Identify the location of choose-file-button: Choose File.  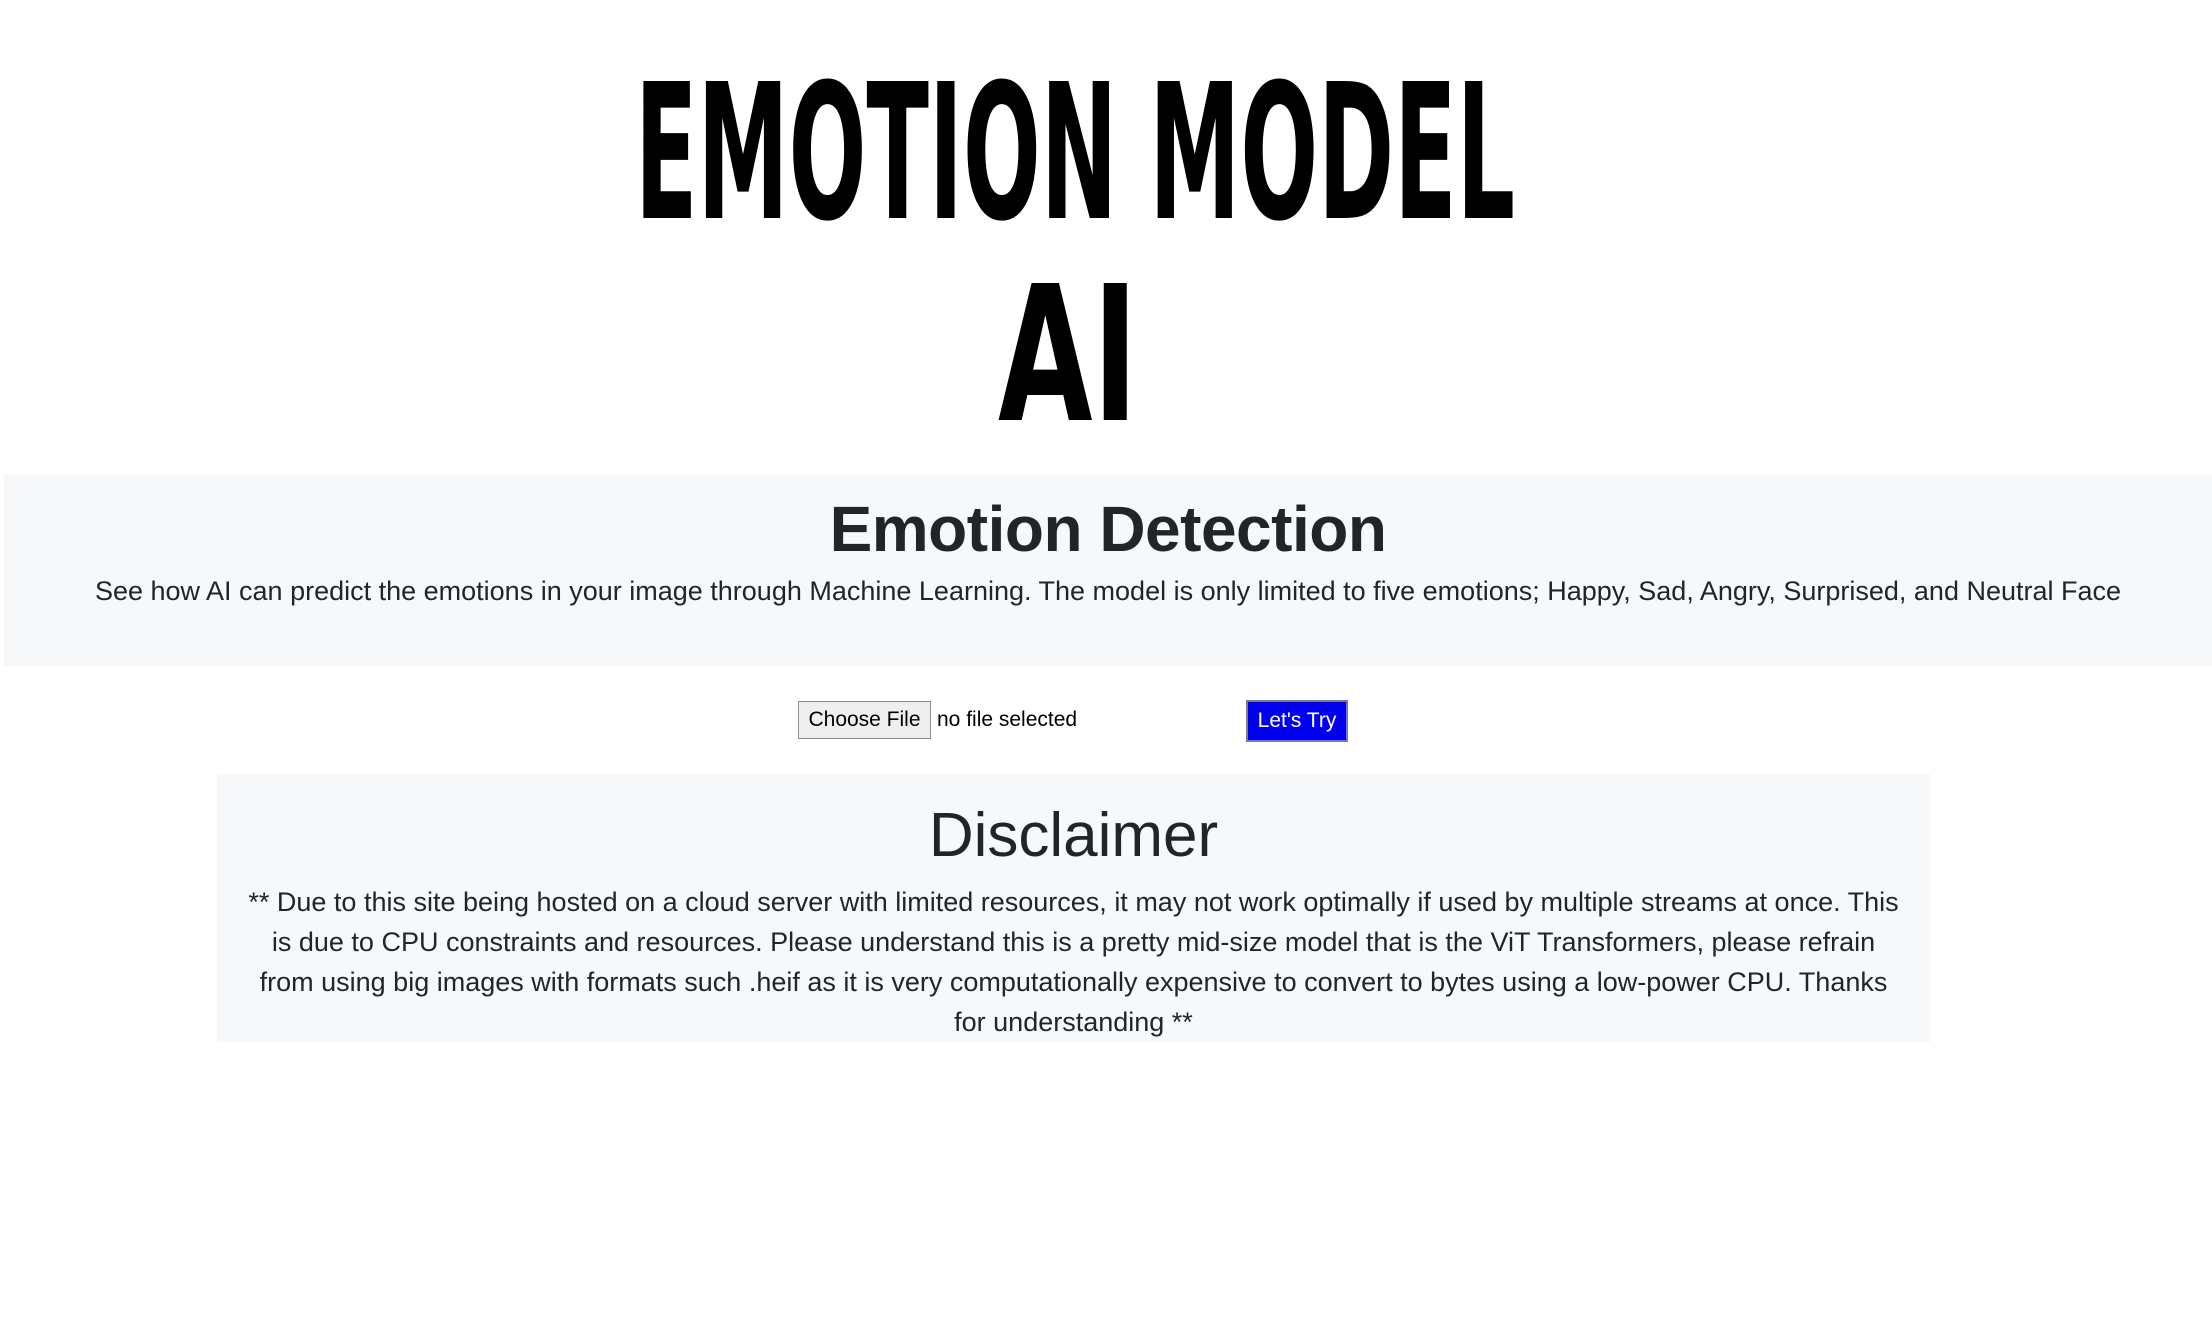
(864, 720).